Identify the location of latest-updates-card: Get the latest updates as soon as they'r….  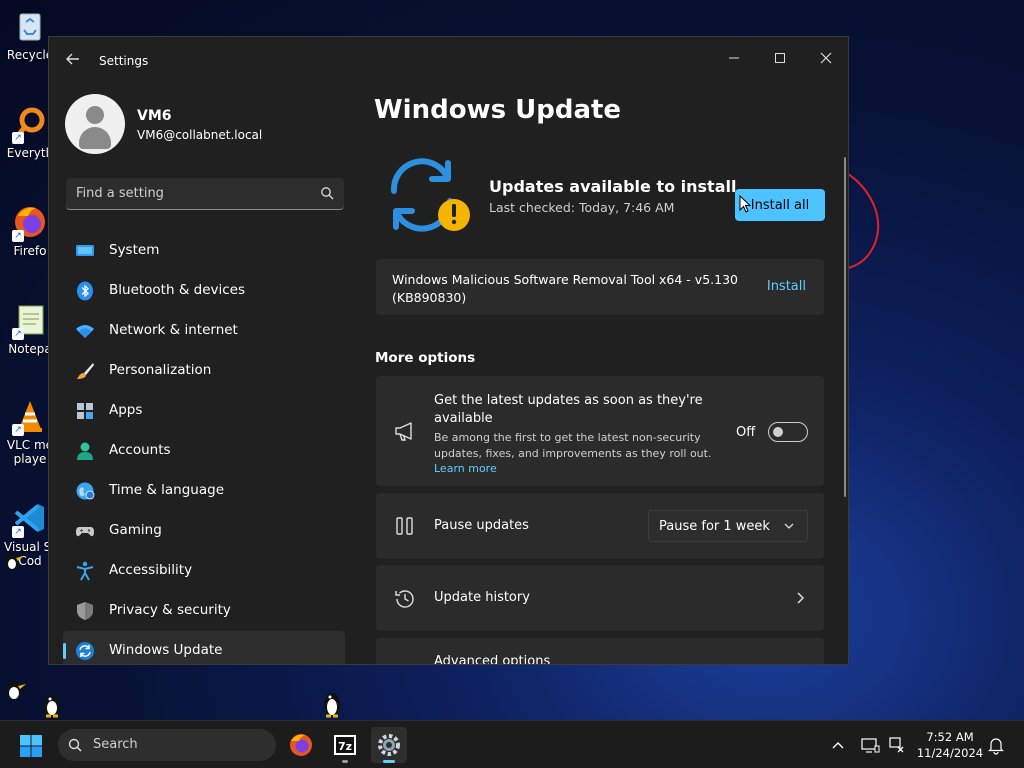
(600, 431).